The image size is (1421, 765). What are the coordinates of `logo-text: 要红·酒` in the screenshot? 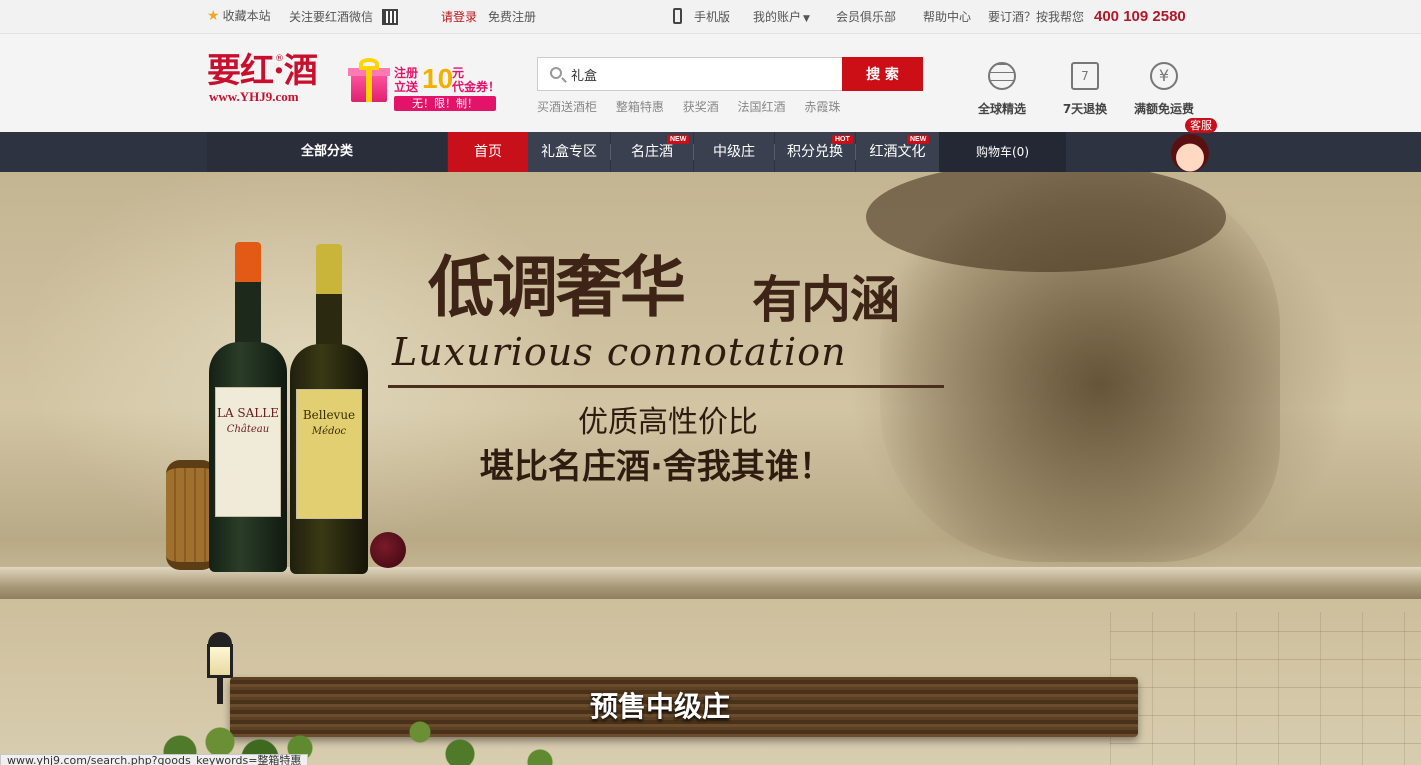 It's located at (262, 71).